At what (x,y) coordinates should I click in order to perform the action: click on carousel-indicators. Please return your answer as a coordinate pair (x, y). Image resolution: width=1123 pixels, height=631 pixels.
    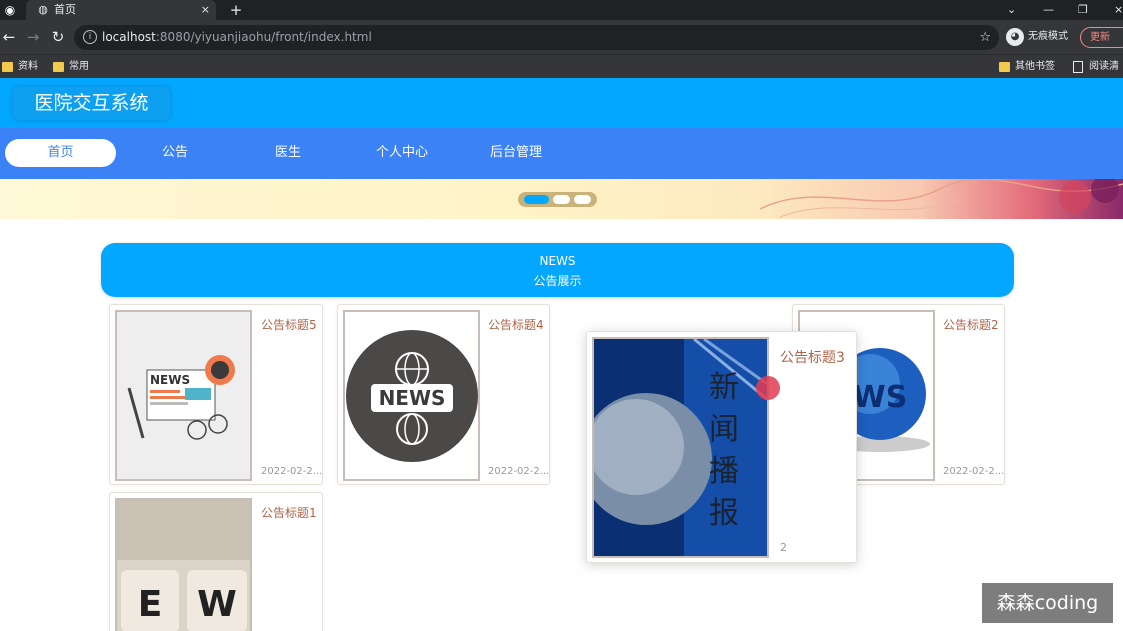
    Looking at the image, I should click on (557, 199).